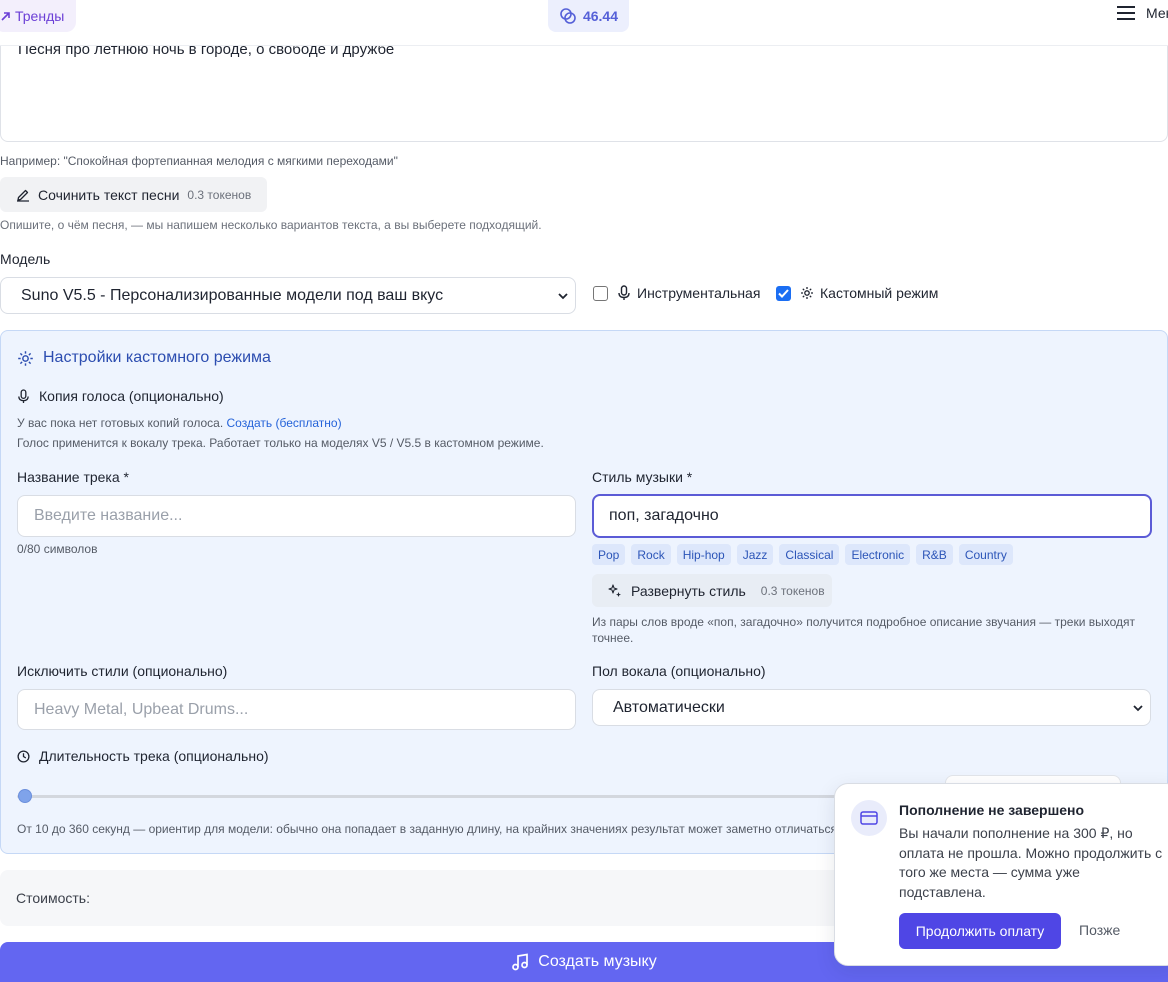 This screenshot has height=982, width=1168. I want to click on music-style-input: поп, загадочно, so click(872, 516).